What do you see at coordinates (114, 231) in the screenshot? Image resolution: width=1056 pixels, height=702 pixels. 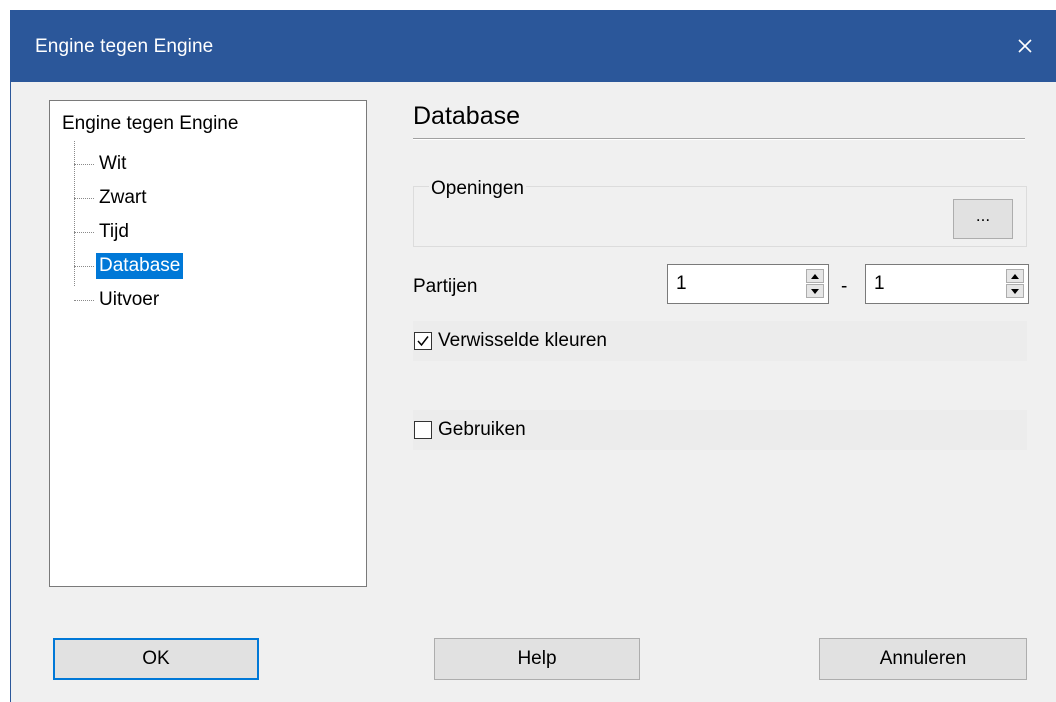 I see `tree-item-label: Tijd` at bounding box center [114, 231].